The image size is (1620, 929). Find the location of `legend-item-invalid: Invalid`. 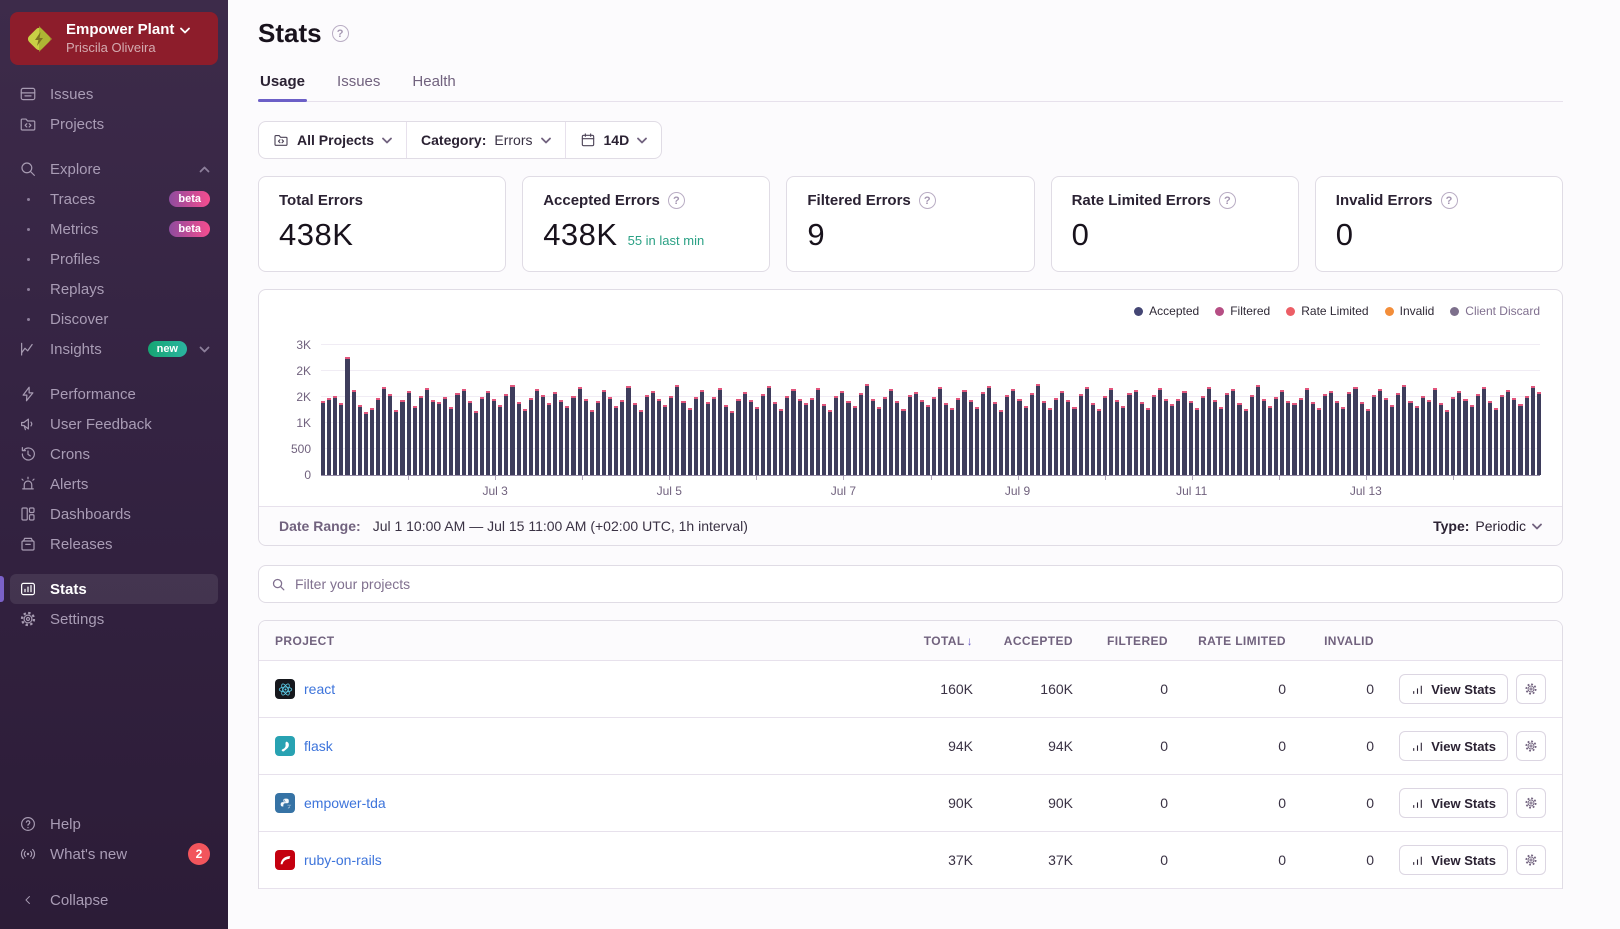

legend-item-invalid: Invalid is located at coordinates (1409, 311).